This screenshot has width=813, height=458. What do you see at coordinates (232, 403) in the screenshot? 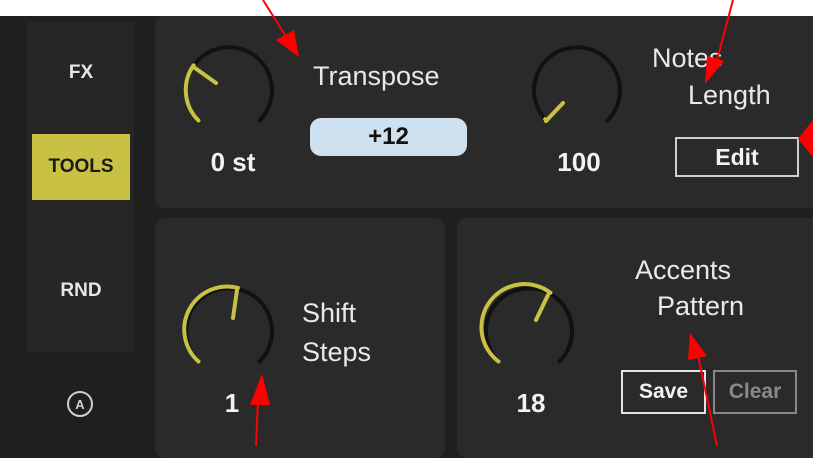
I see `shift-steps-value: 1` at bounding box center [232, 403].